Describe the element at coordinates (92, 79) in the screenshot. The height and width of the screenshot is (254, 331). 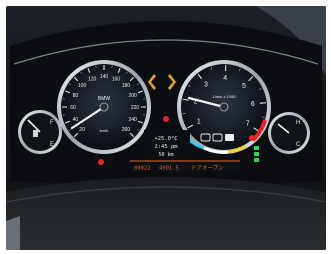
I see `speedometer-tick-label: 120` at that location.